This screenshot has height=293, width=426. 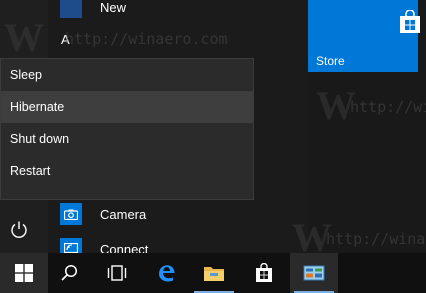 What do you see at coordinates (71, 9) in the screenshot?
I see `new-icon` at bounding box center [71, 9].